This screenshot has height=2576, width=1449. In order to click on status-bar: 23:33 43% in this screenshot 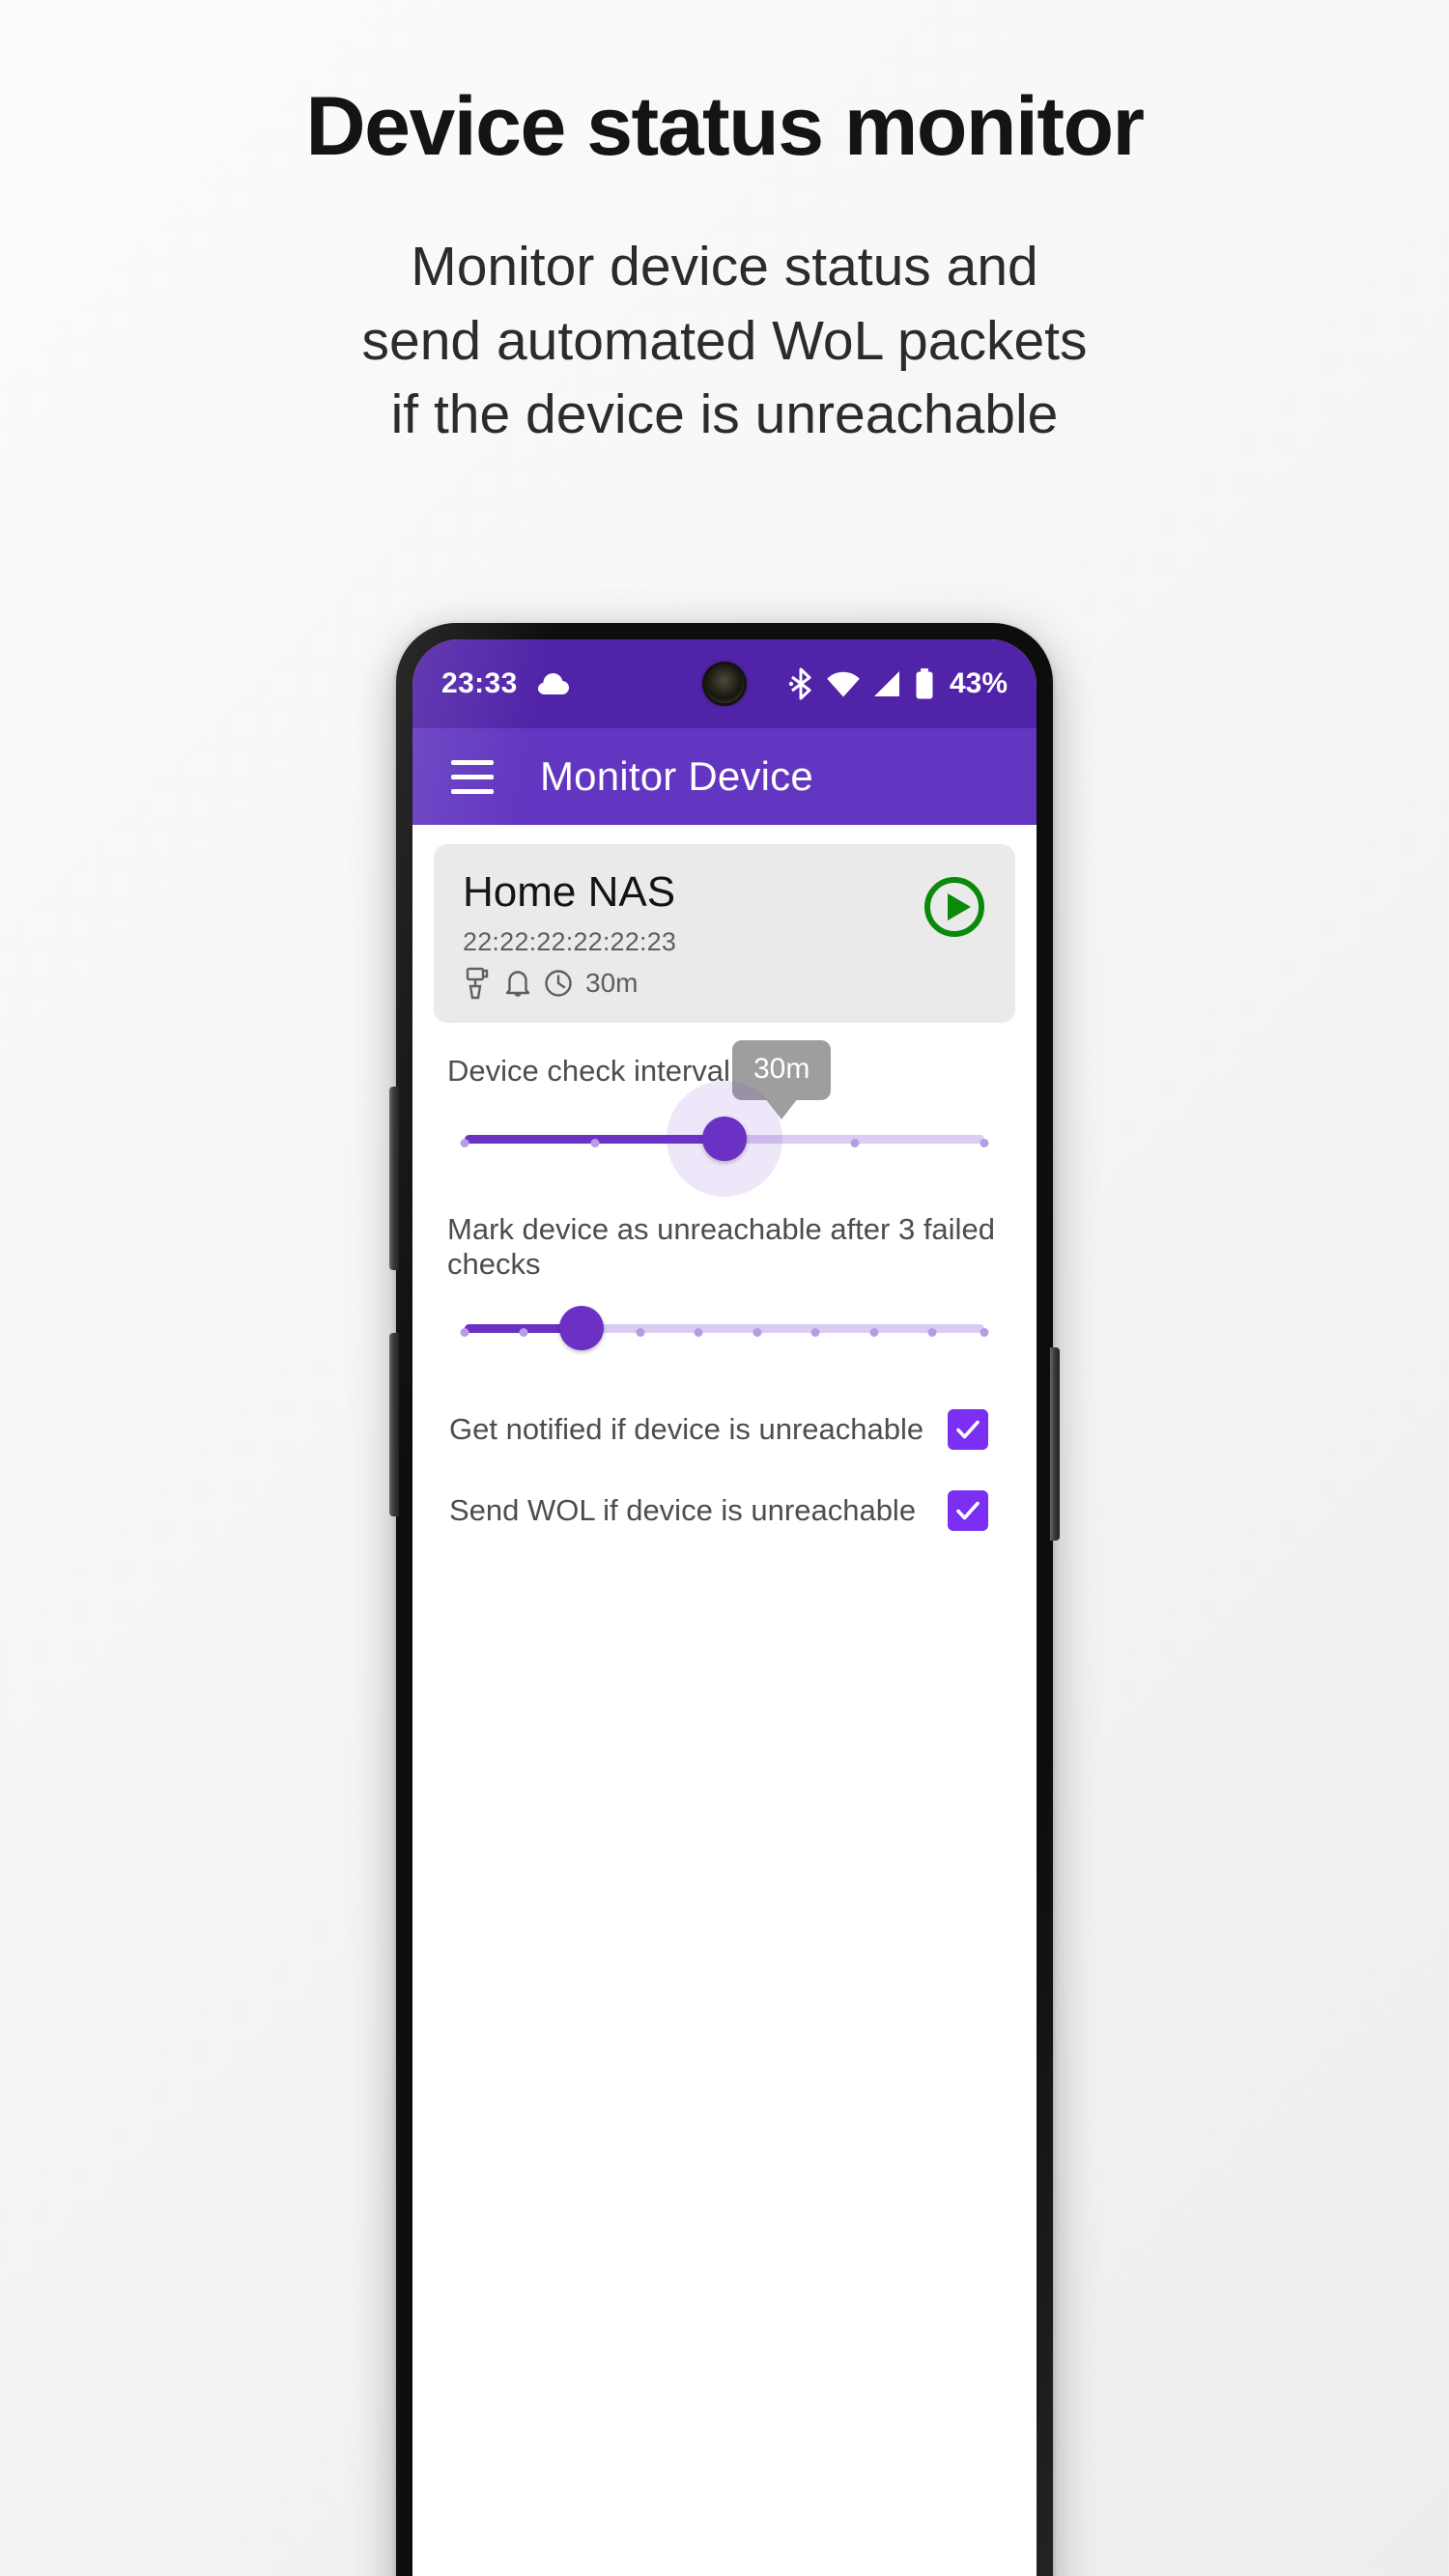, I will do `click(724, 683)`.